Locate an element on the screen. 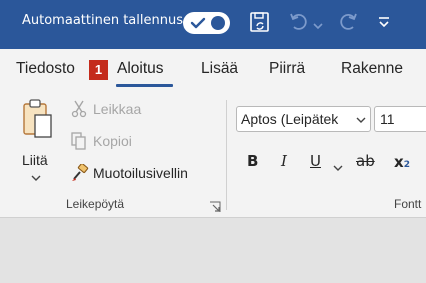 The width and height of the screenshot is (426, 283). underline-dropdown is located at coordinates (338, 166).